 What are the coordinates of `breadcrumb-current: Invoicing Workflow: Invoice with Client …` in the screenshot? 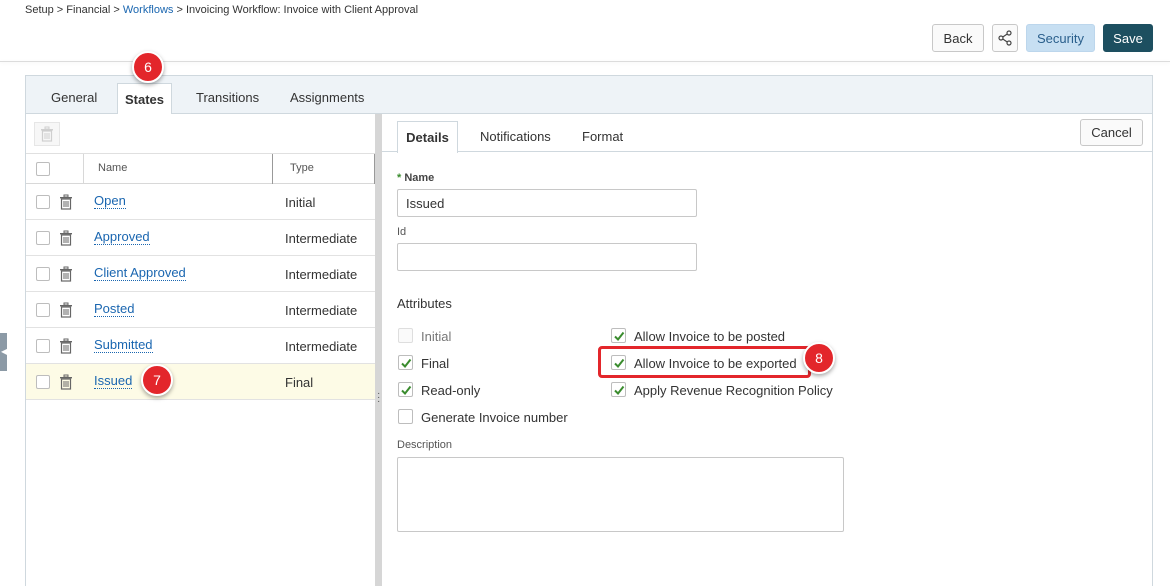 It's located at (302, 10).